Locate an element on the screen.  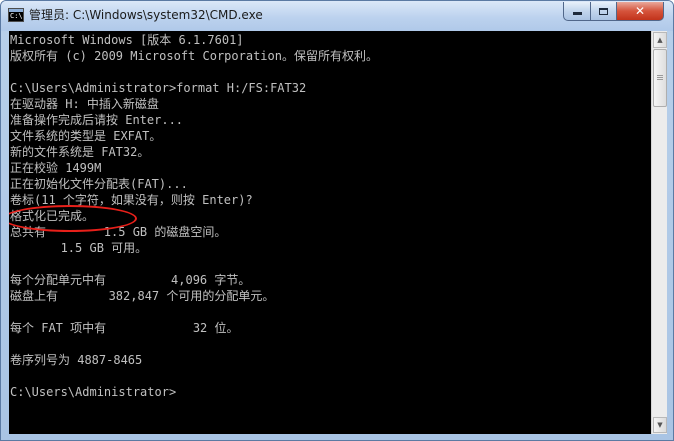
title-bar: C:\ 管理员: C:\Windows\system32\CMD.exe ✕ is located at coordinates (337, 16).